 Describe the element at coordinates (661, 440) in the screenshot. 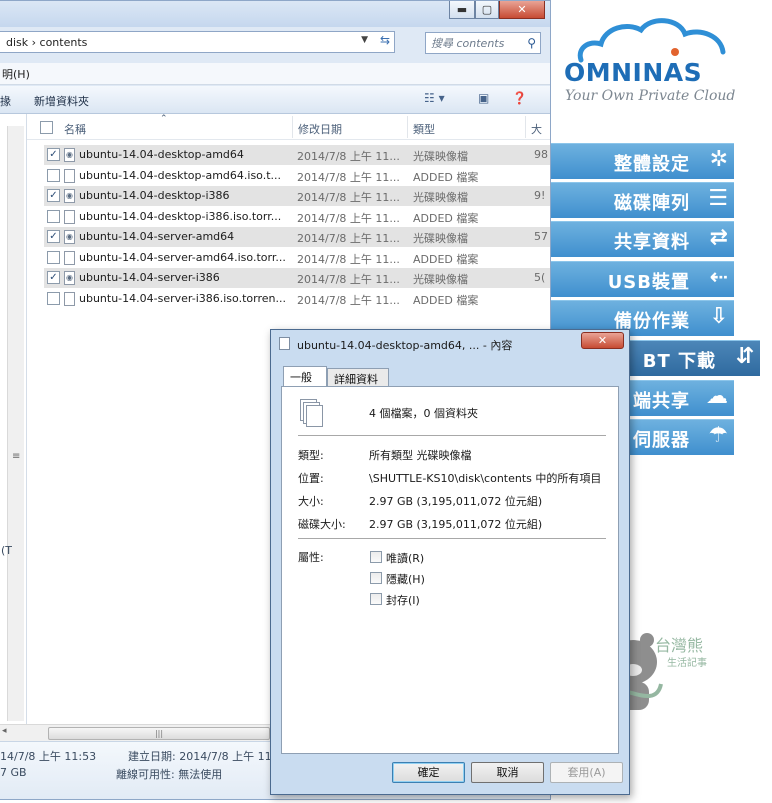

I see `menu-label: 伺服器` at that location.